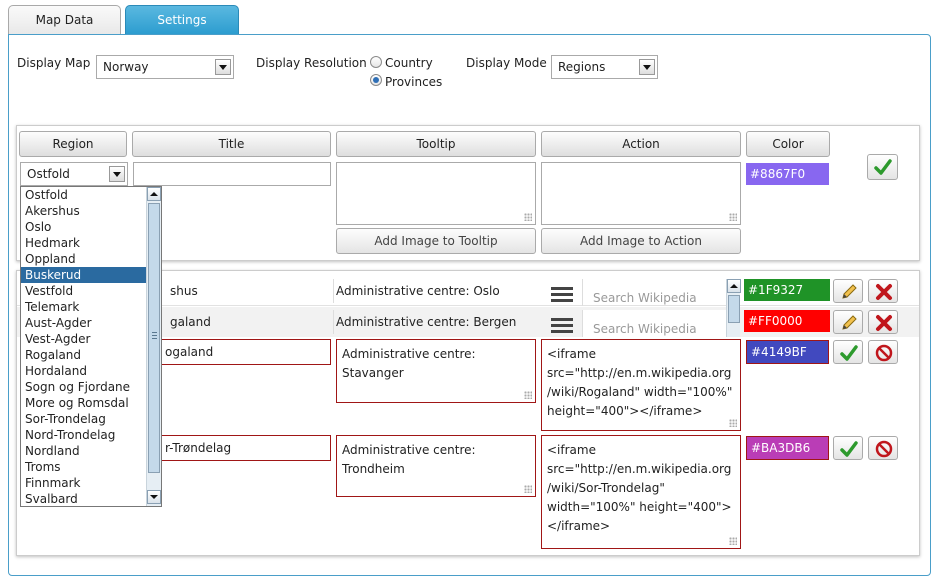 This screenshot has height=582, width=936. I want to click on row-title-input: ogaland, so click(245, 352).